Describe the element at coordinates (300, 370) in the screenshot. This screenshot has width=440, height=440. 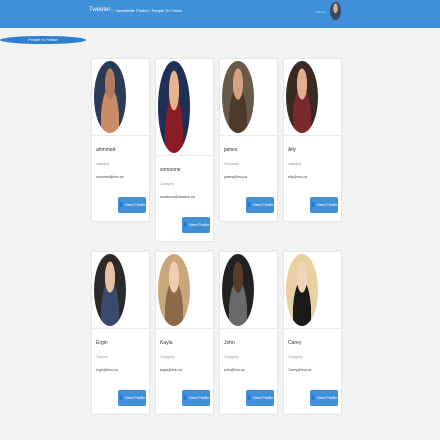
I see `person-email: Carey@imu.ca` at that location.